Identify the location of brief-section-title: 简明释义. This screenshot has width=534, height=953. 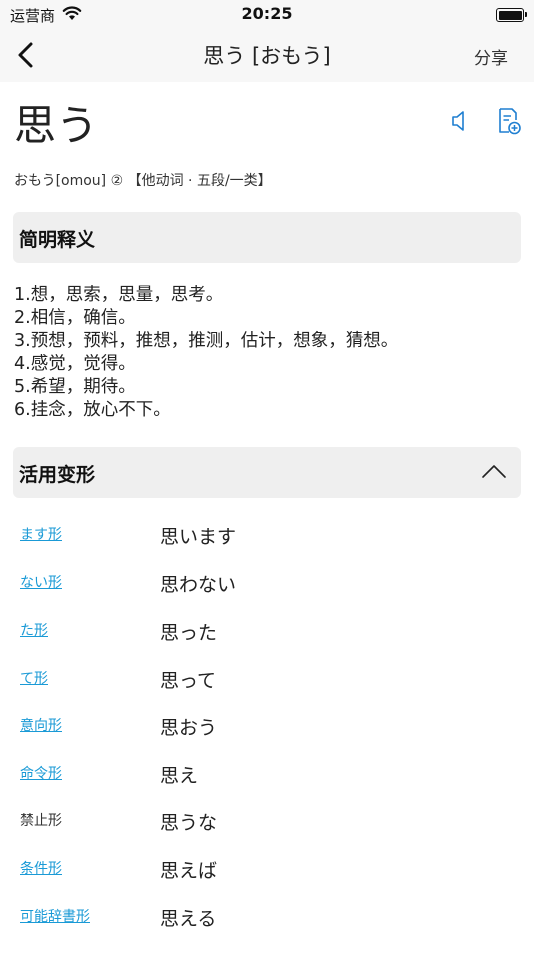
(57, 240).